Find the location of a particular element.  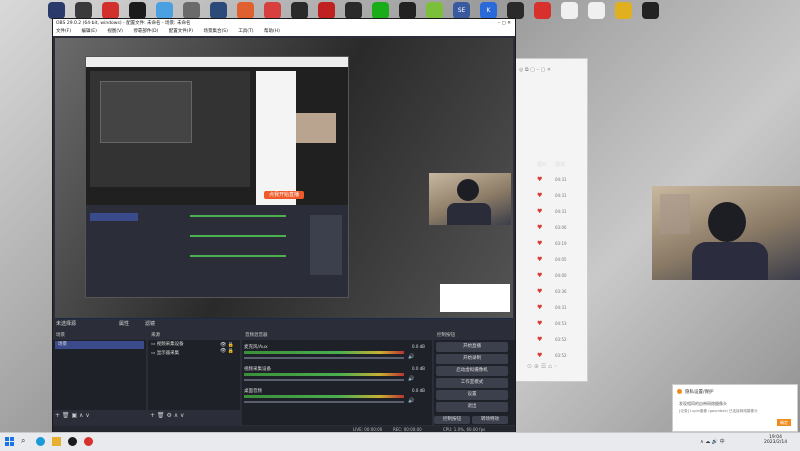

music-taskbar-icon is located at coordinates (88, 441).